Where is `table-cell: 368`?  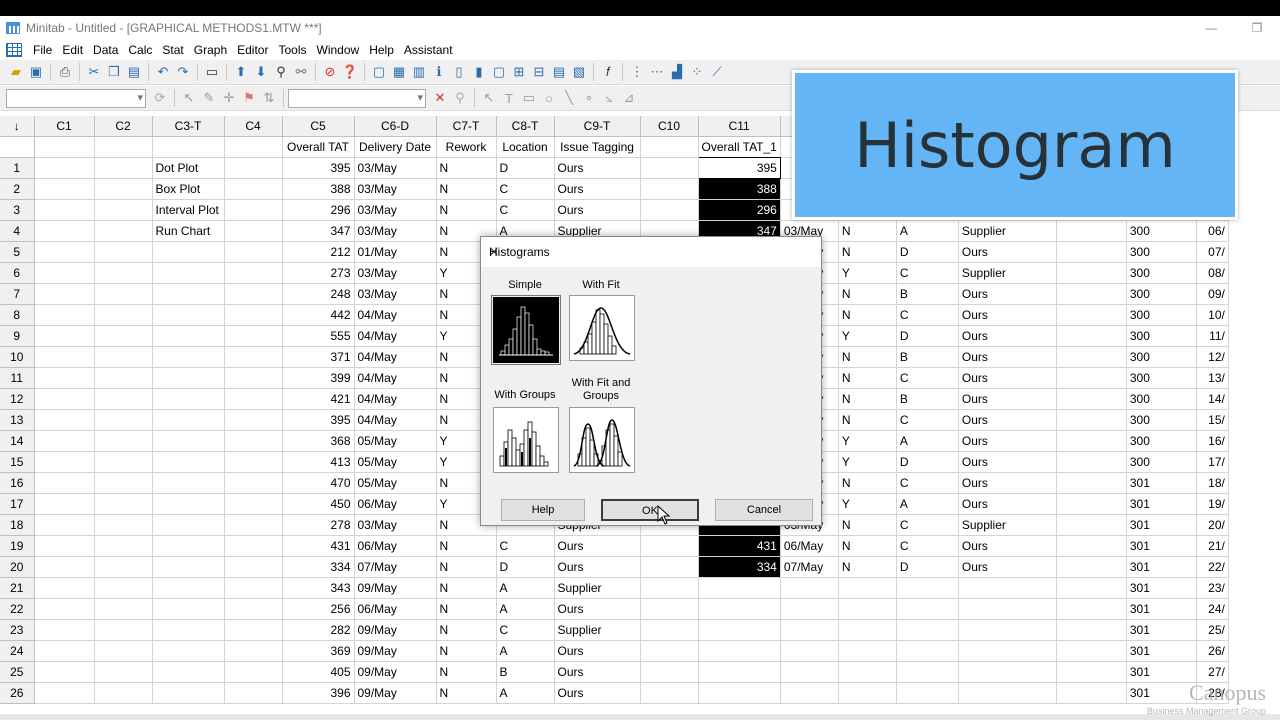 table-cell: 368 is located at coordinates (318, 441).